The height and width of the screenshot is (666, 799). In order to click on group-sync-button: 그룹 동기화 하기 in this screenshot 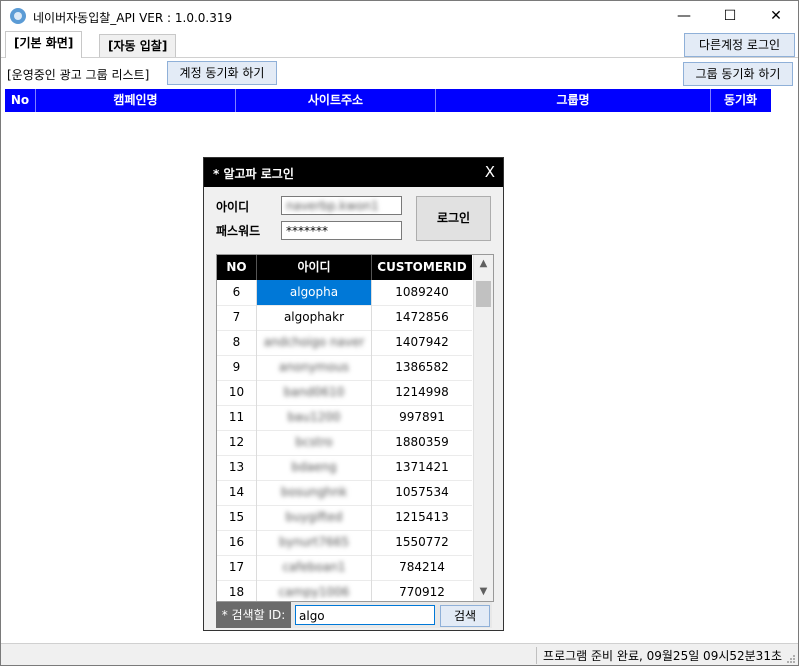, I will do `click(738, 74)`.